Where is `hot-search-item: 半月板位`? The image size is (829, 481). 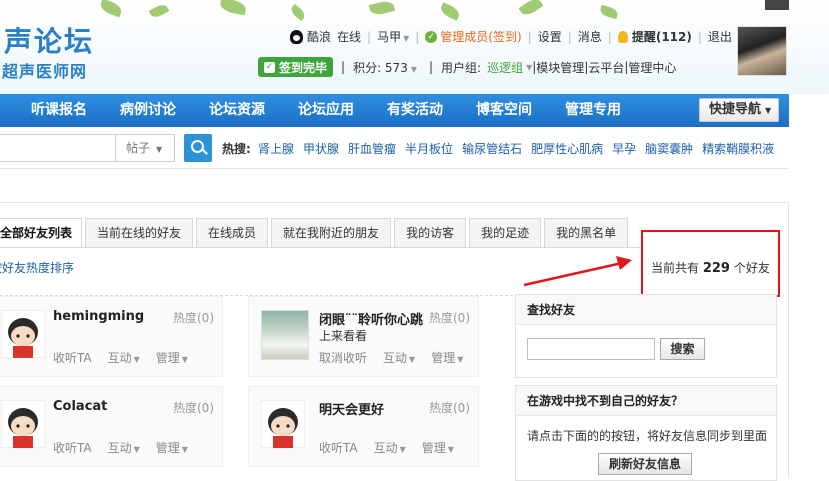 hot-search-item: 半月板位 is located at coordinates (429, 148).